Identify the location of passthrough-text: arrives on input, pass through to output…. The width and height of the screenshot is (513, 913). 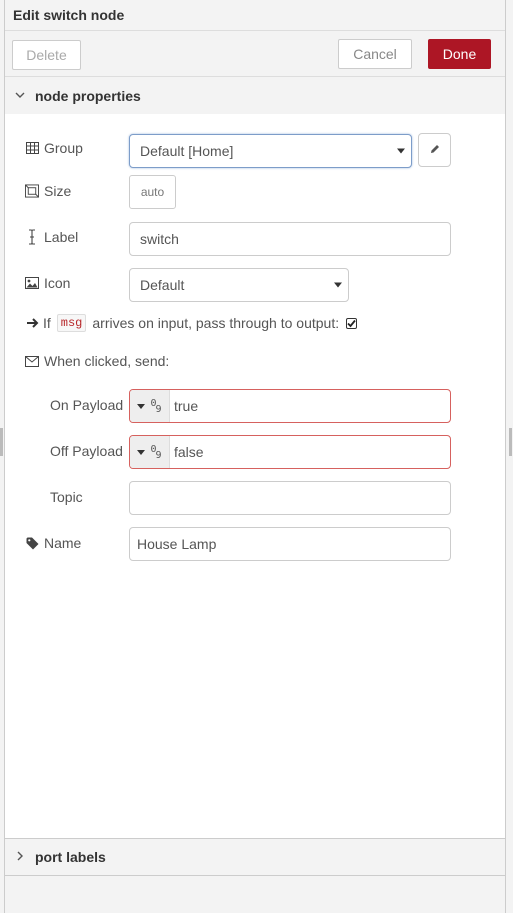
(216, 323).